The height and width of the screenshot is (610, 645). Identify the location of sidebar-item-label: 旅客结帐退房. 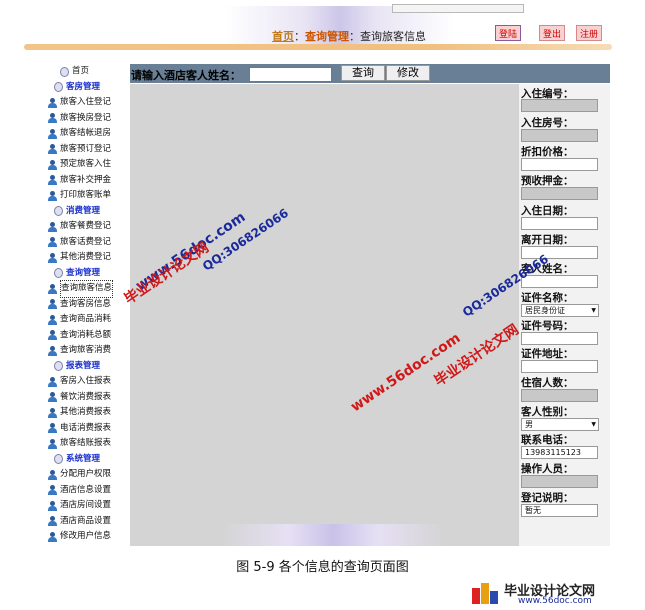
(86, 133).